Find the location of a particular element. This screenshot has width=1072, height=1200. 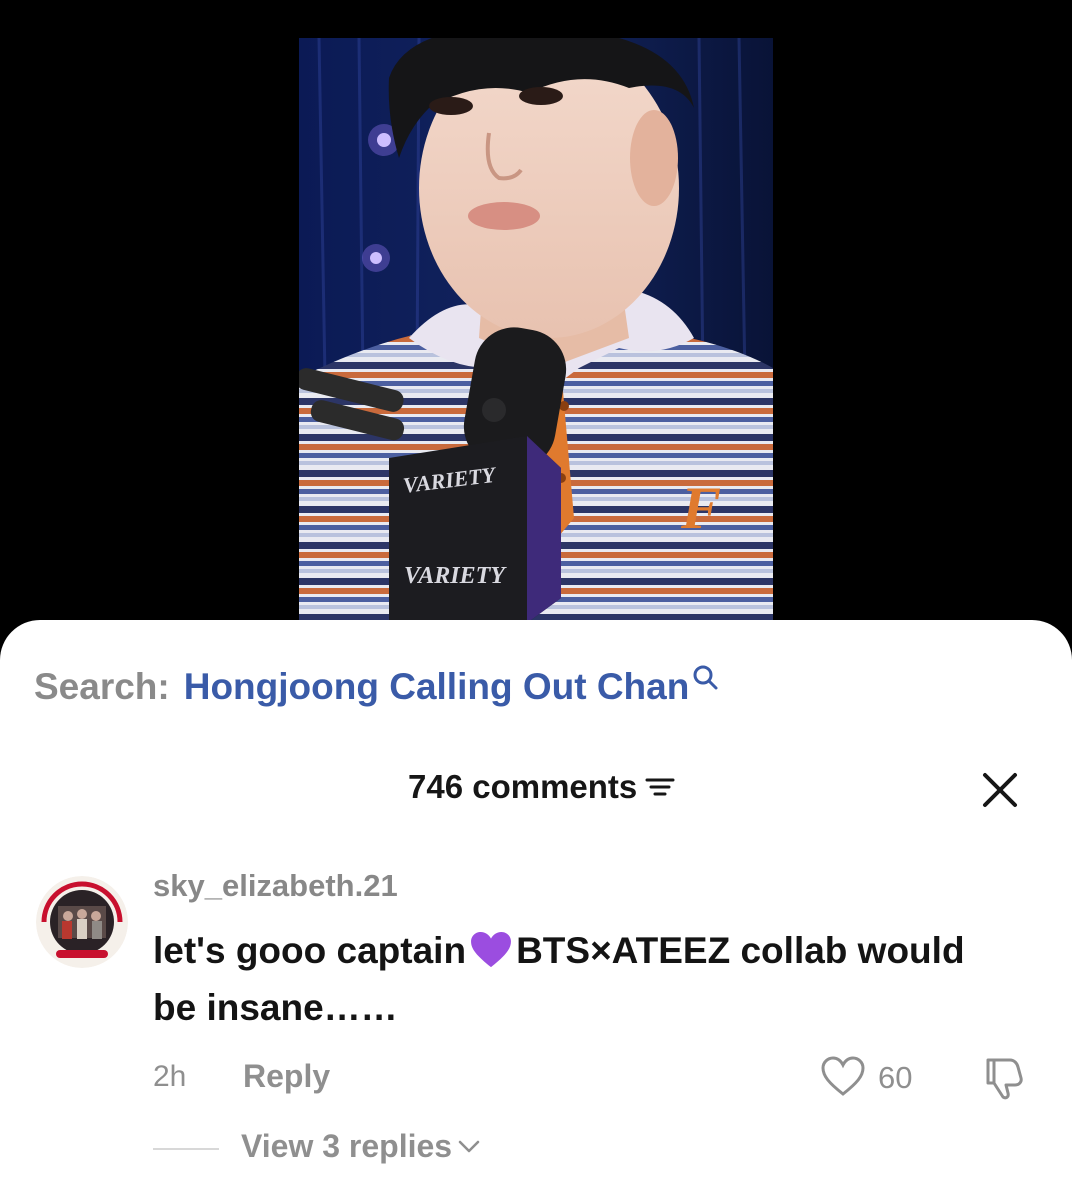

replies-divider is located at coordinates (186, 1149).